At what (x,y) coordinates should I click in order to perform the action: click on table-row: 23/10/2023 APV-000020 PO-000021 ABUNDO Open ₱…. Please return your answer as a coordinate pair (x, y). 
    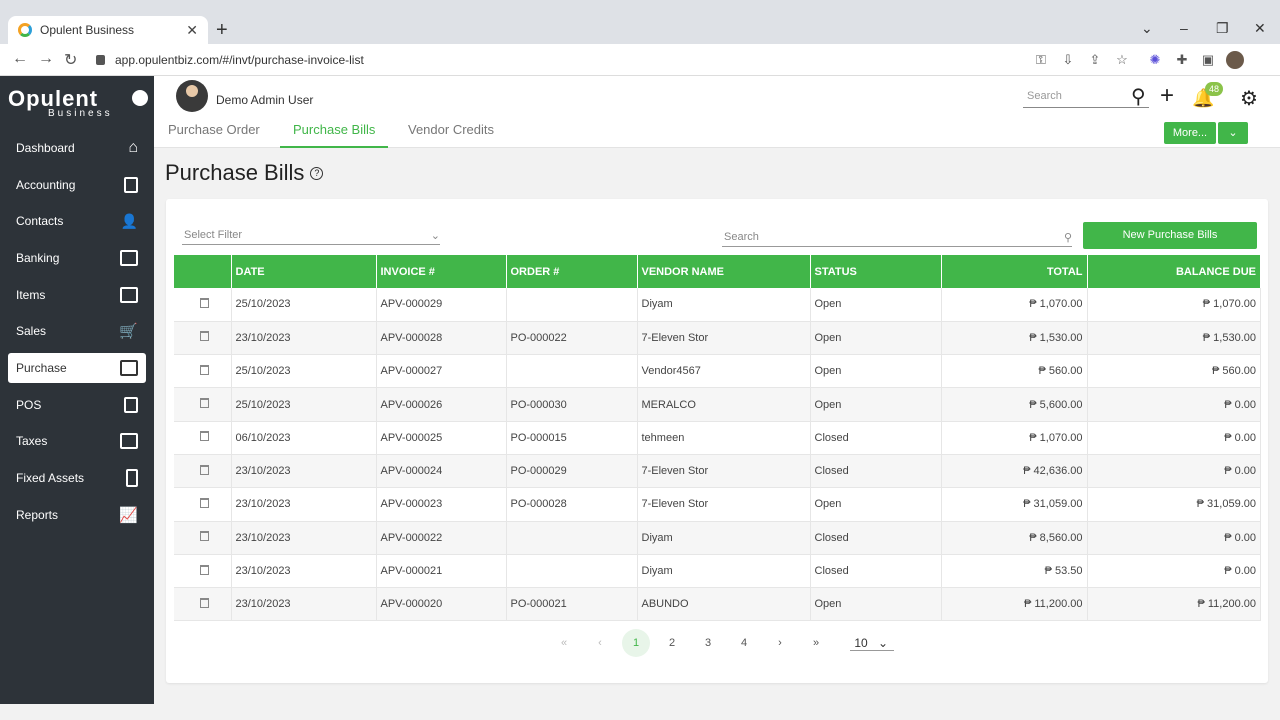
    Looking at the image, I should click on (717, 604).